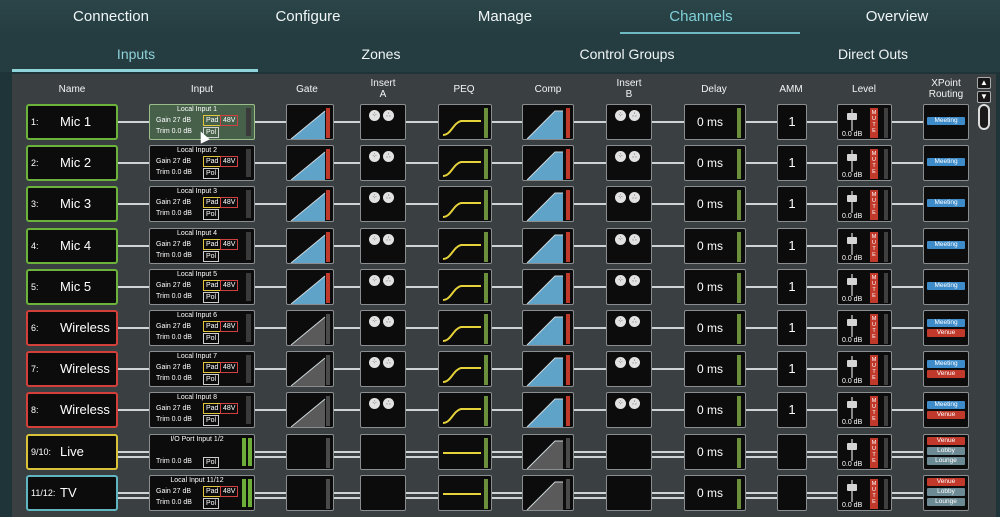 The height and width of the screenshot is (517, 1000). Describe the element at coordinates (72, 328) in the screenshot. I see `channel-name-box: 6: Wireless` at that location.